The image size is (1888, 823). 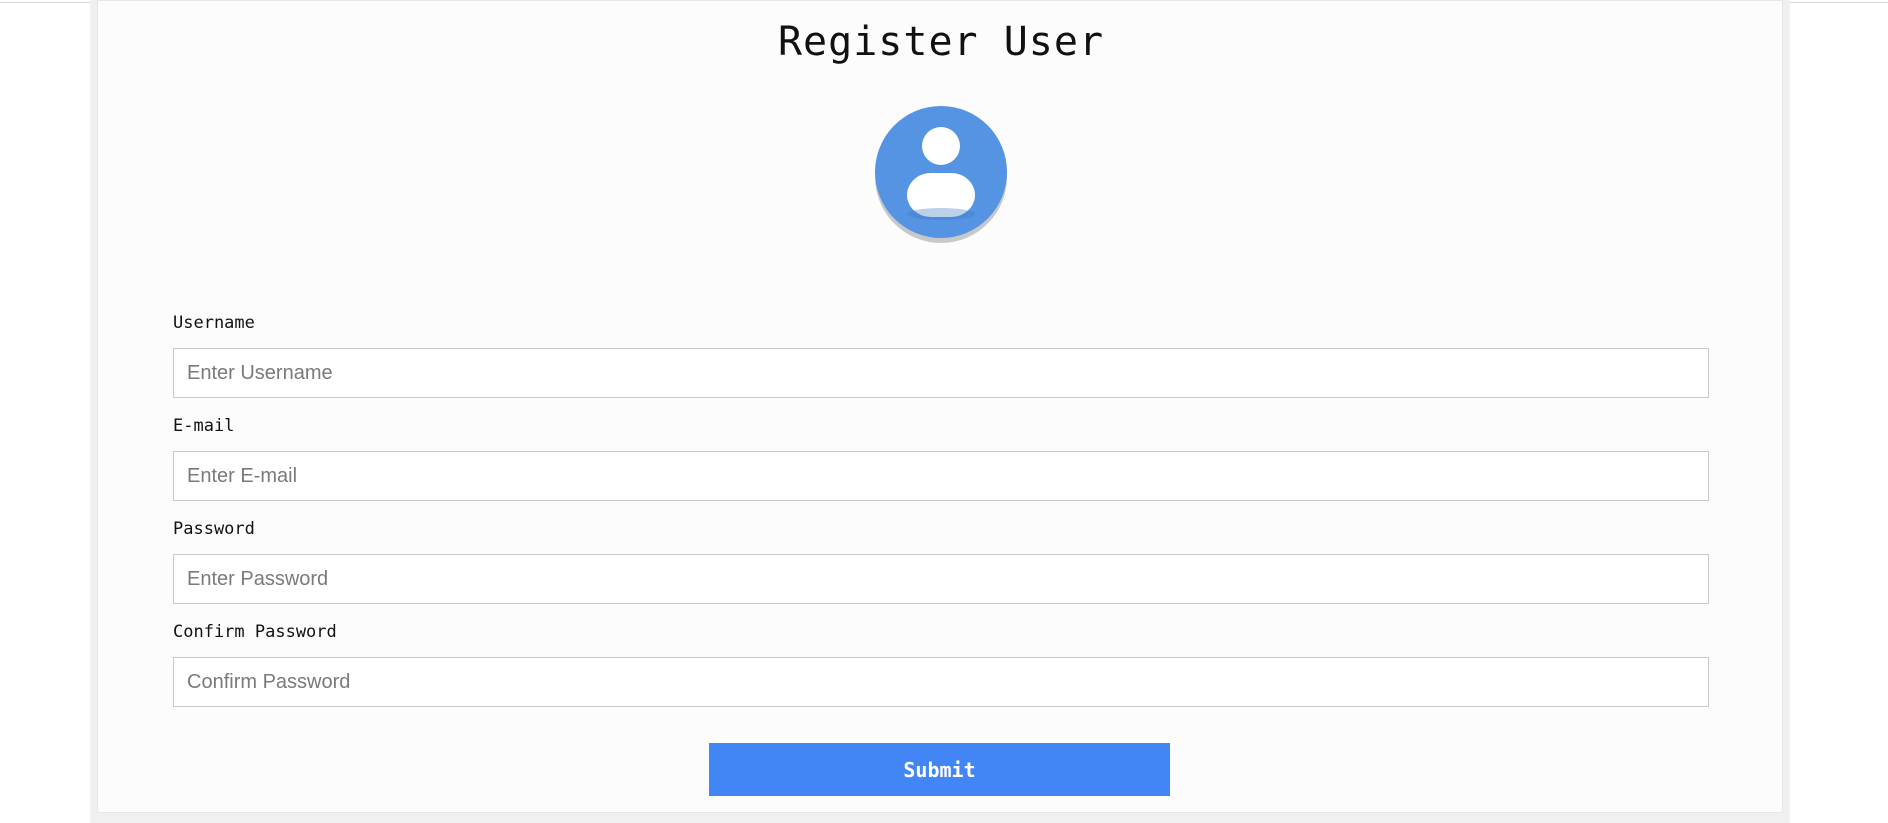 I want to click on page-title: Register User, so click(x=941, y=42).